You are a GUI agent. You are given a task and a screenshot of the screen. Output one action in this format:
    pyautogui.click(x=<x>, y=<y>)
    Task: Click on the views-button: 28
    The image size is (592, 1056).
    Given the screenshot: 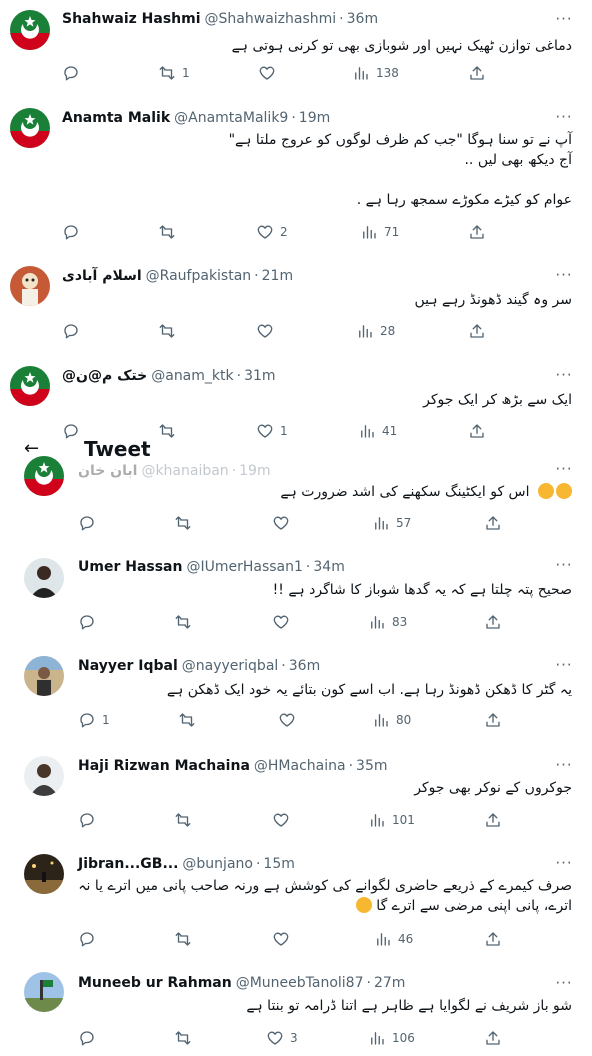 What is the action you would take?
    pyautogui.click(x=375, y=331)
    